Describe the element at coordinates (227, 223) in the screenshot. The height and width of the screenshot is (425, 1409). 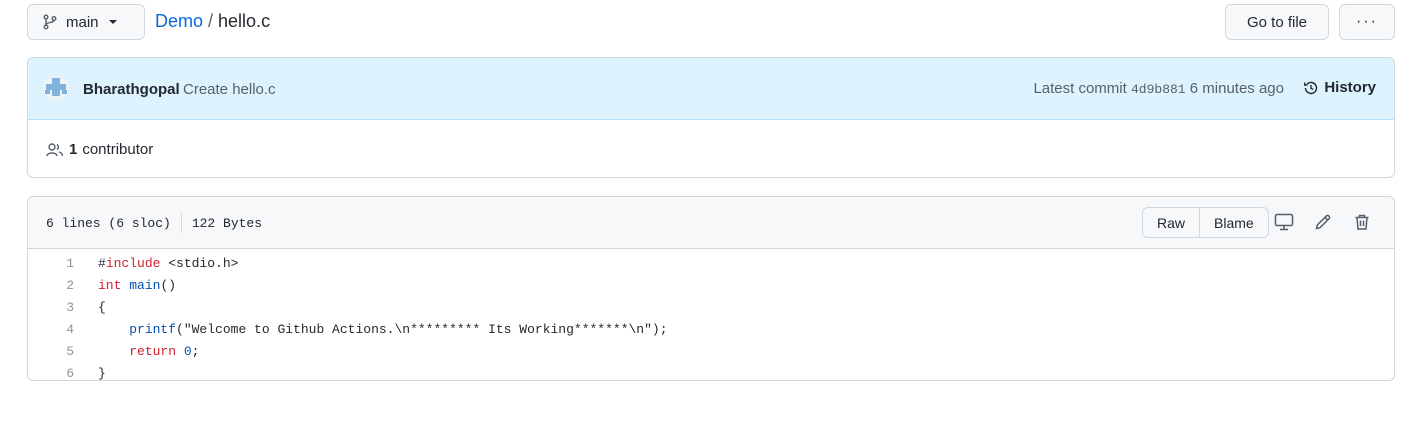
I see `file-size: 122 Bytes` at that location.